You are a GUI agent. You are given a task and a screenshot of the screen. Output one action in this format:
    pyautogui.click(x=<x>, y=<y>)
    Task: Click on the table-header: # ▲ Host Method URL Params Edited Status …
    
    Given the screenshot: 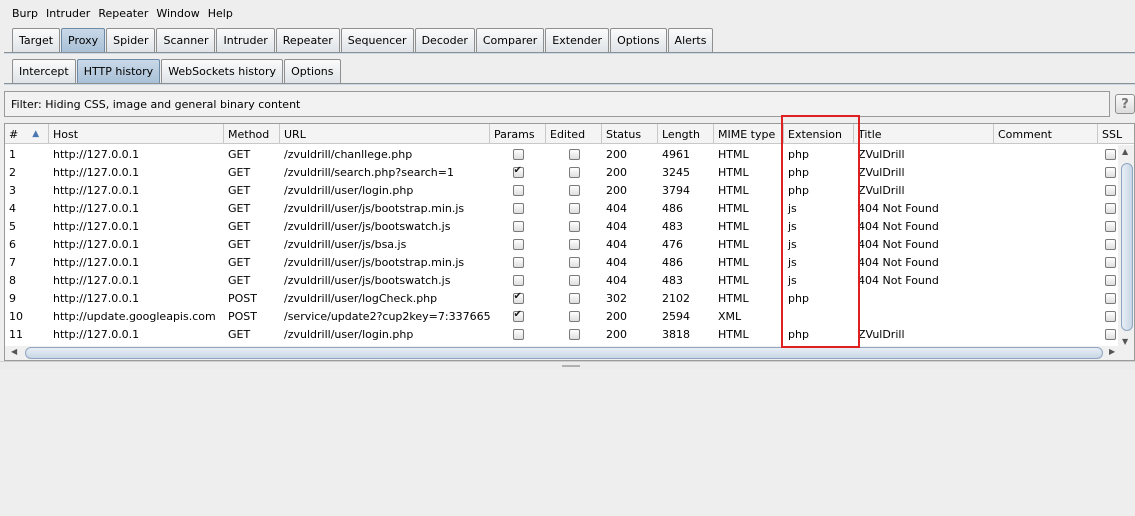 What is the action you would take?
    pyautogui.click(x=569, y=134)
    